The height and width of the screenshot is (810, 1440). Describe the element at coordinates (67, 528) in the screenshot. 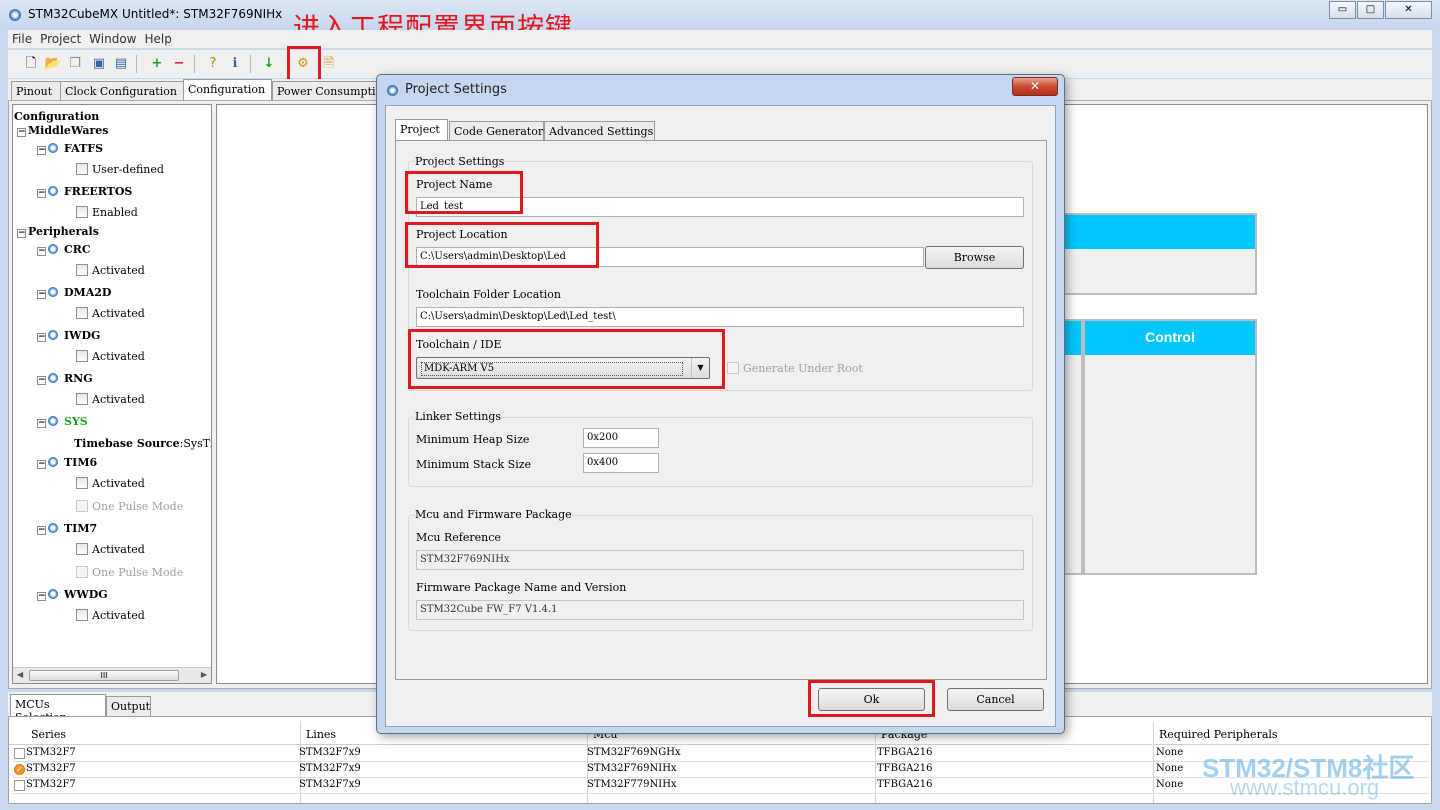

I see `tree-item-tim7: − TIM7` at that location.